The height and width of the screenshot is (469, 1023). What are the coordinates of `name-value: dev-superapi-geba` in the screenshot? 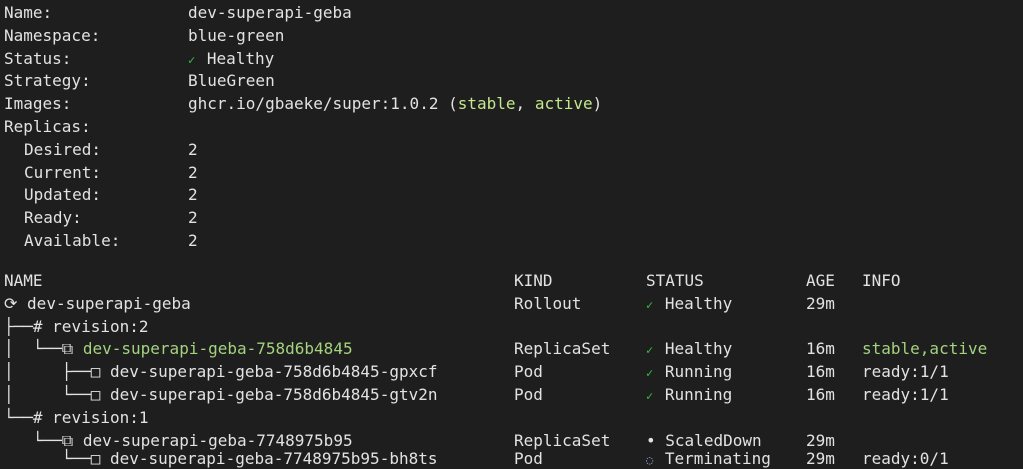 It's located at (270, 12).